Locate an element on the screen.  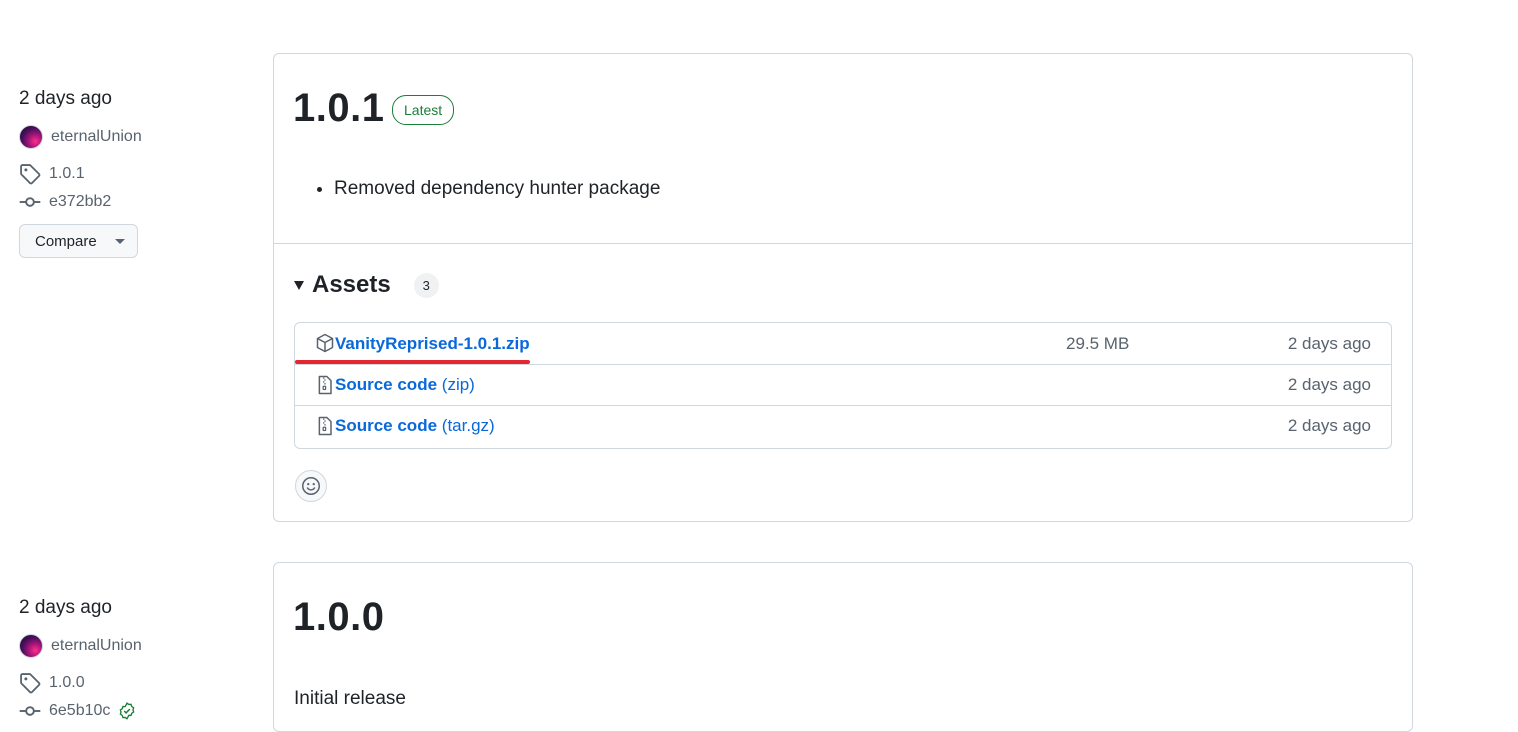
tag-name: 1.0.1 is located at coordinates (67, 174).